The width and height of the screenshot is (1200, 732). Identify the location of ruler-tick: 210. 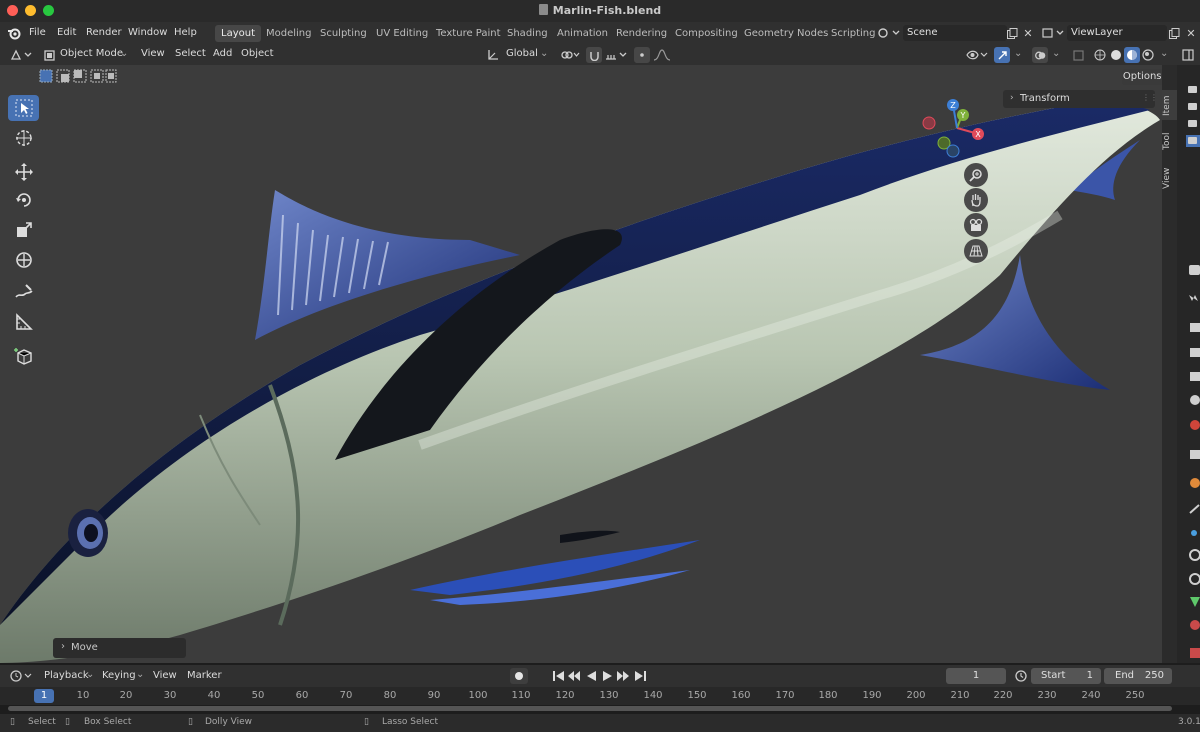
(960, 695).